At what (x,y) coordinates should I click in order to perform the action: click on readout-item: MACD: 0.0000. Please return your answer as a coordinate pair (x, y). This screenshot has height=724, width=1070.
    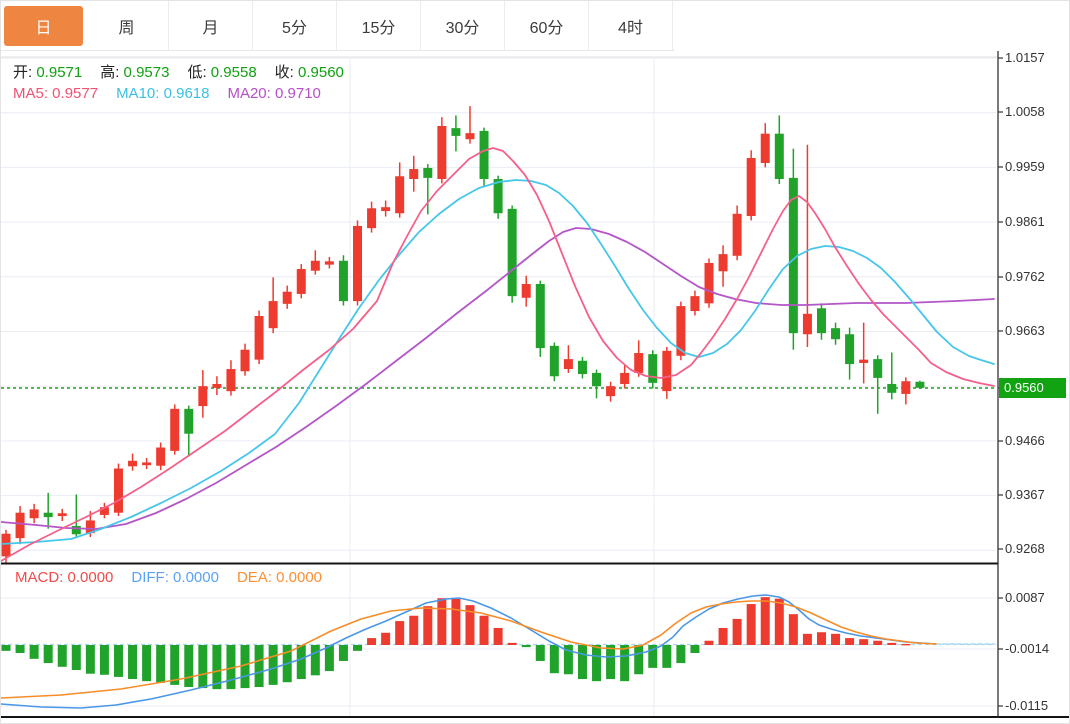
    Looking at the image, I should click on (64, 577).